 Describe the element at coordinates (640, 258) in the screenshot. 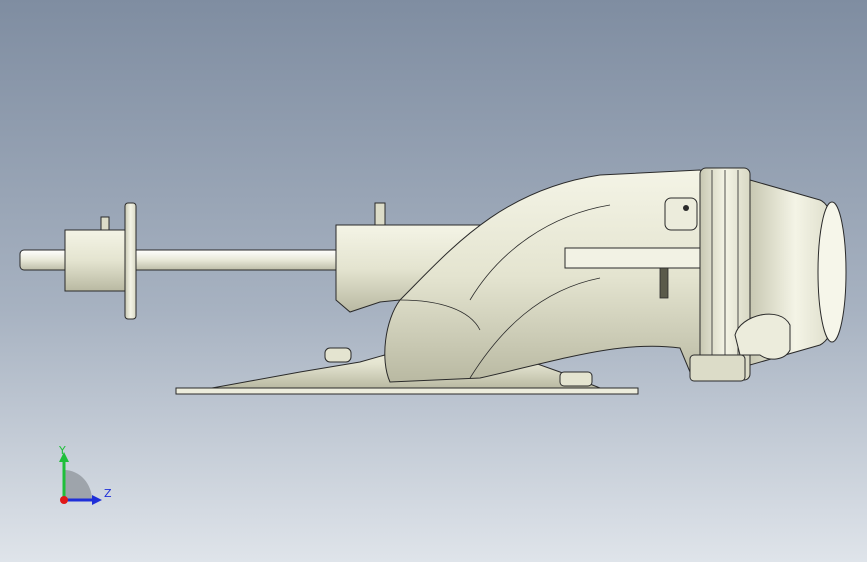

I see `stator-ring` at that location.